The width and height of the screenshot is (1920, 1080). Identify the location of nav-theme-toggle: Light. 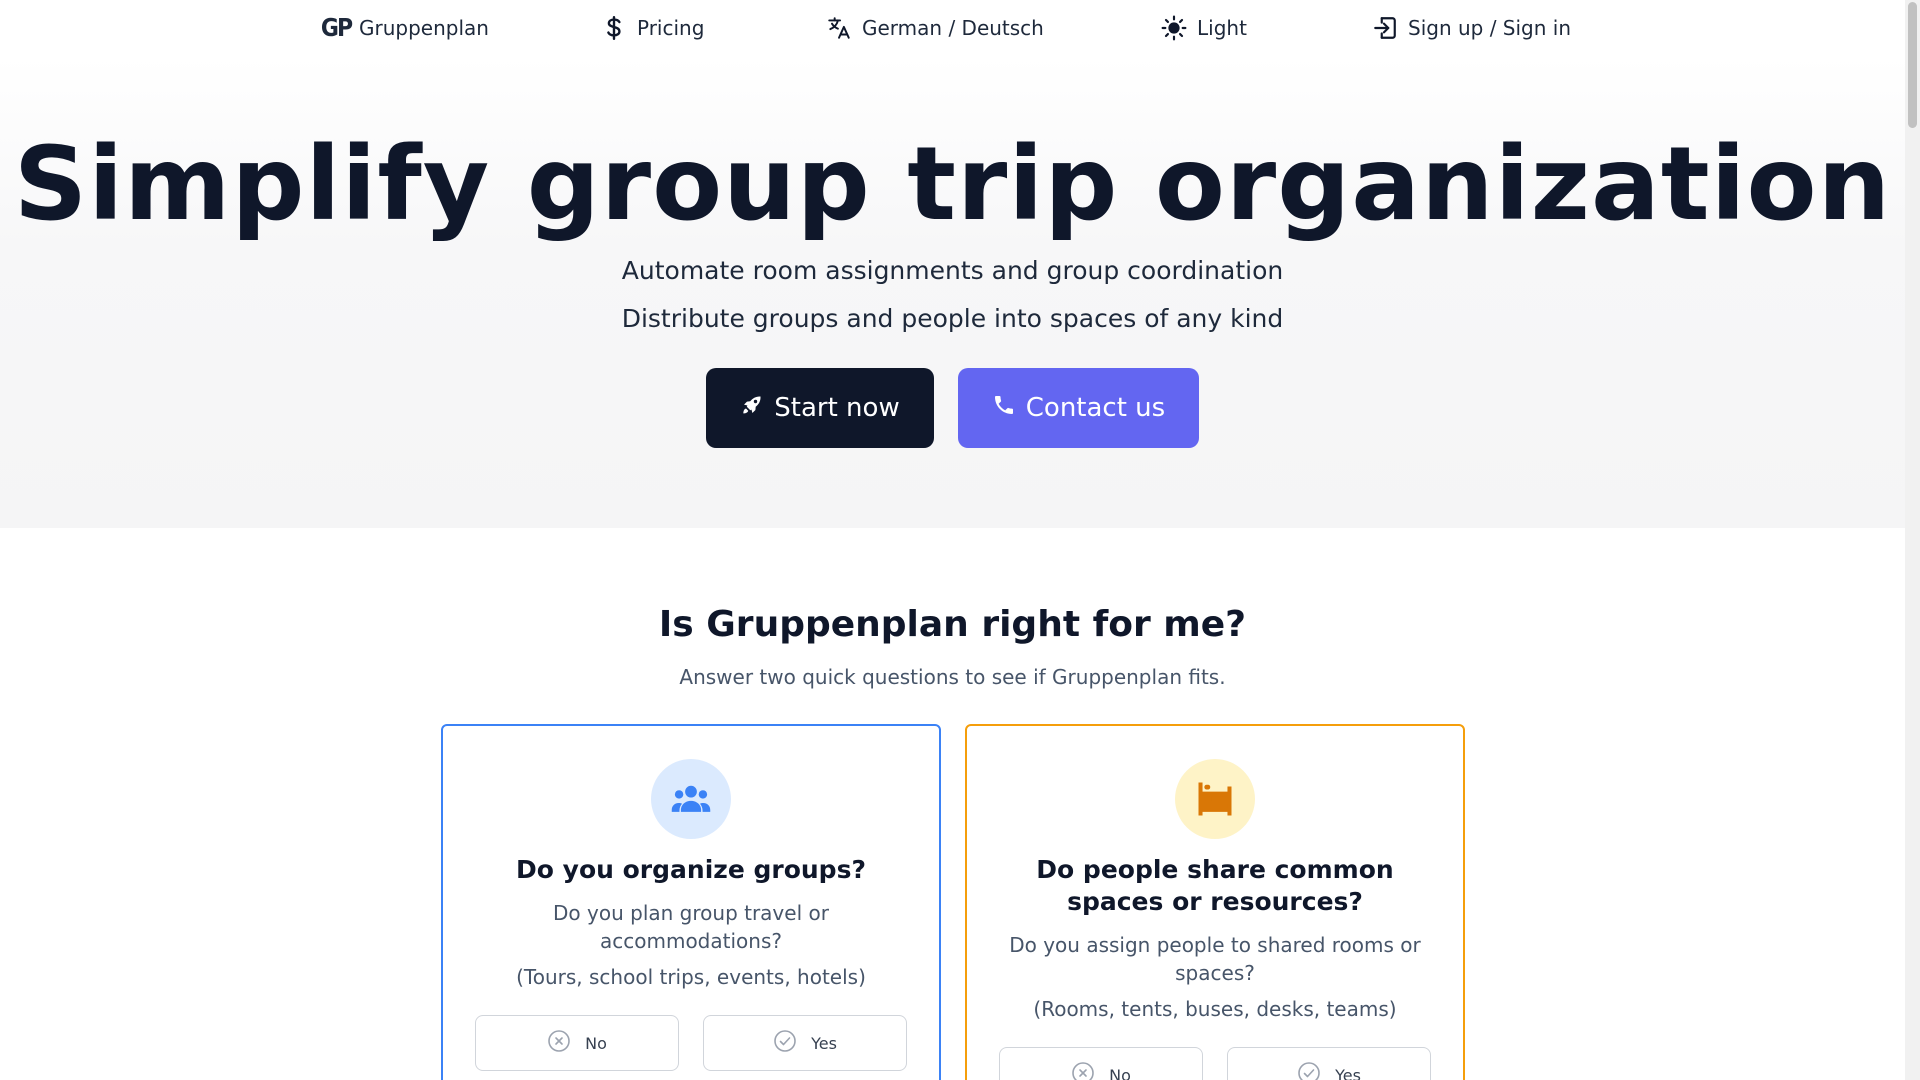
(1204, 28).